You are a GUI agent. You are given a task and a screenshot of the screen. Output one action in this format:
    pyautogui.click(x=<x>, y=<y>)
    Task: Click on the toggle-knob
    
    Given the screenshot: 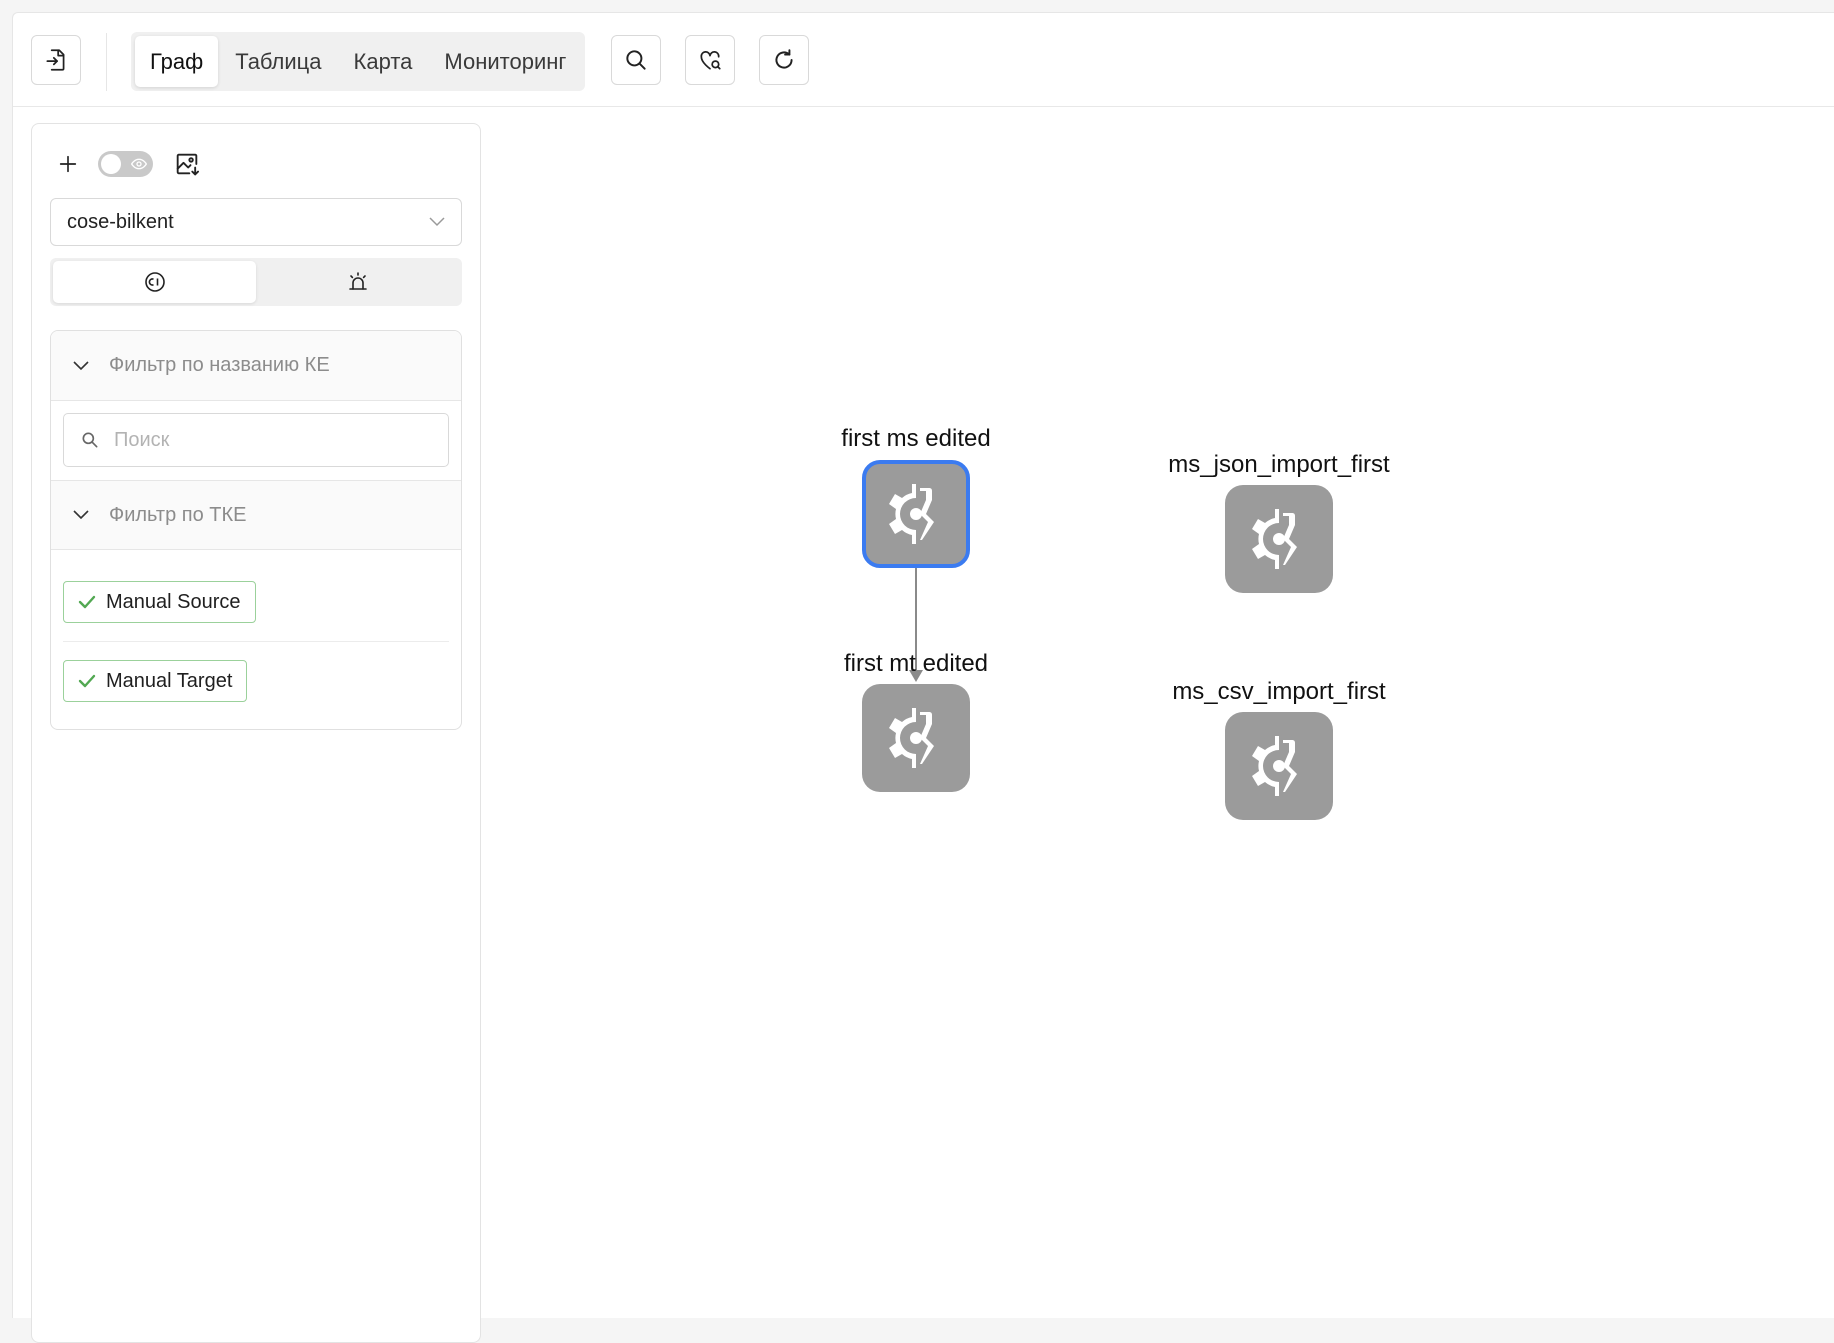 What is the action you would take?
    pyautogui.click(x=111, y=164)
    